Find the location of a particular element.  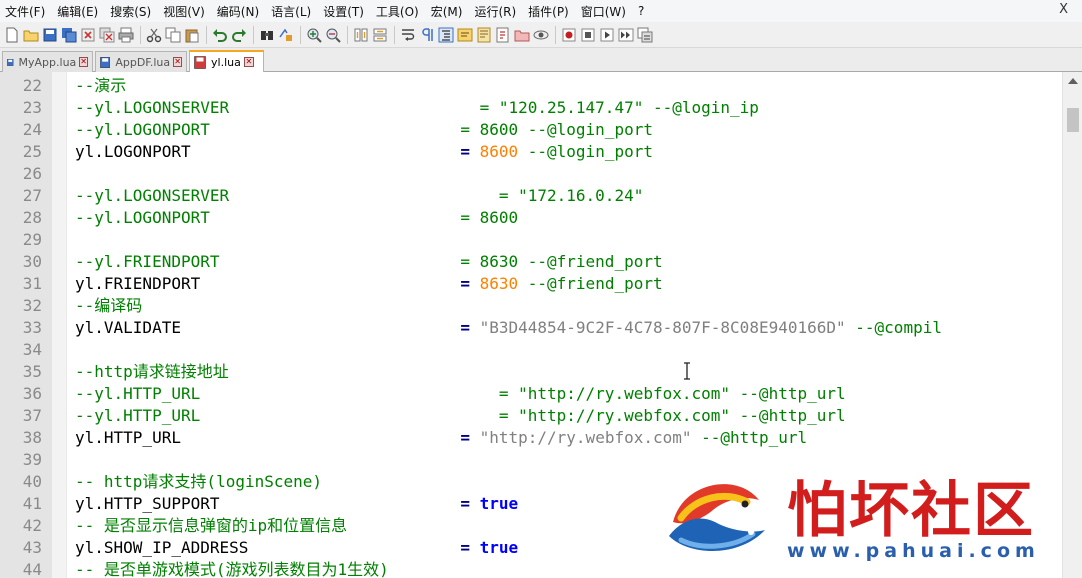

menu-item: 视图(V) is located at coordinates (185, 11).